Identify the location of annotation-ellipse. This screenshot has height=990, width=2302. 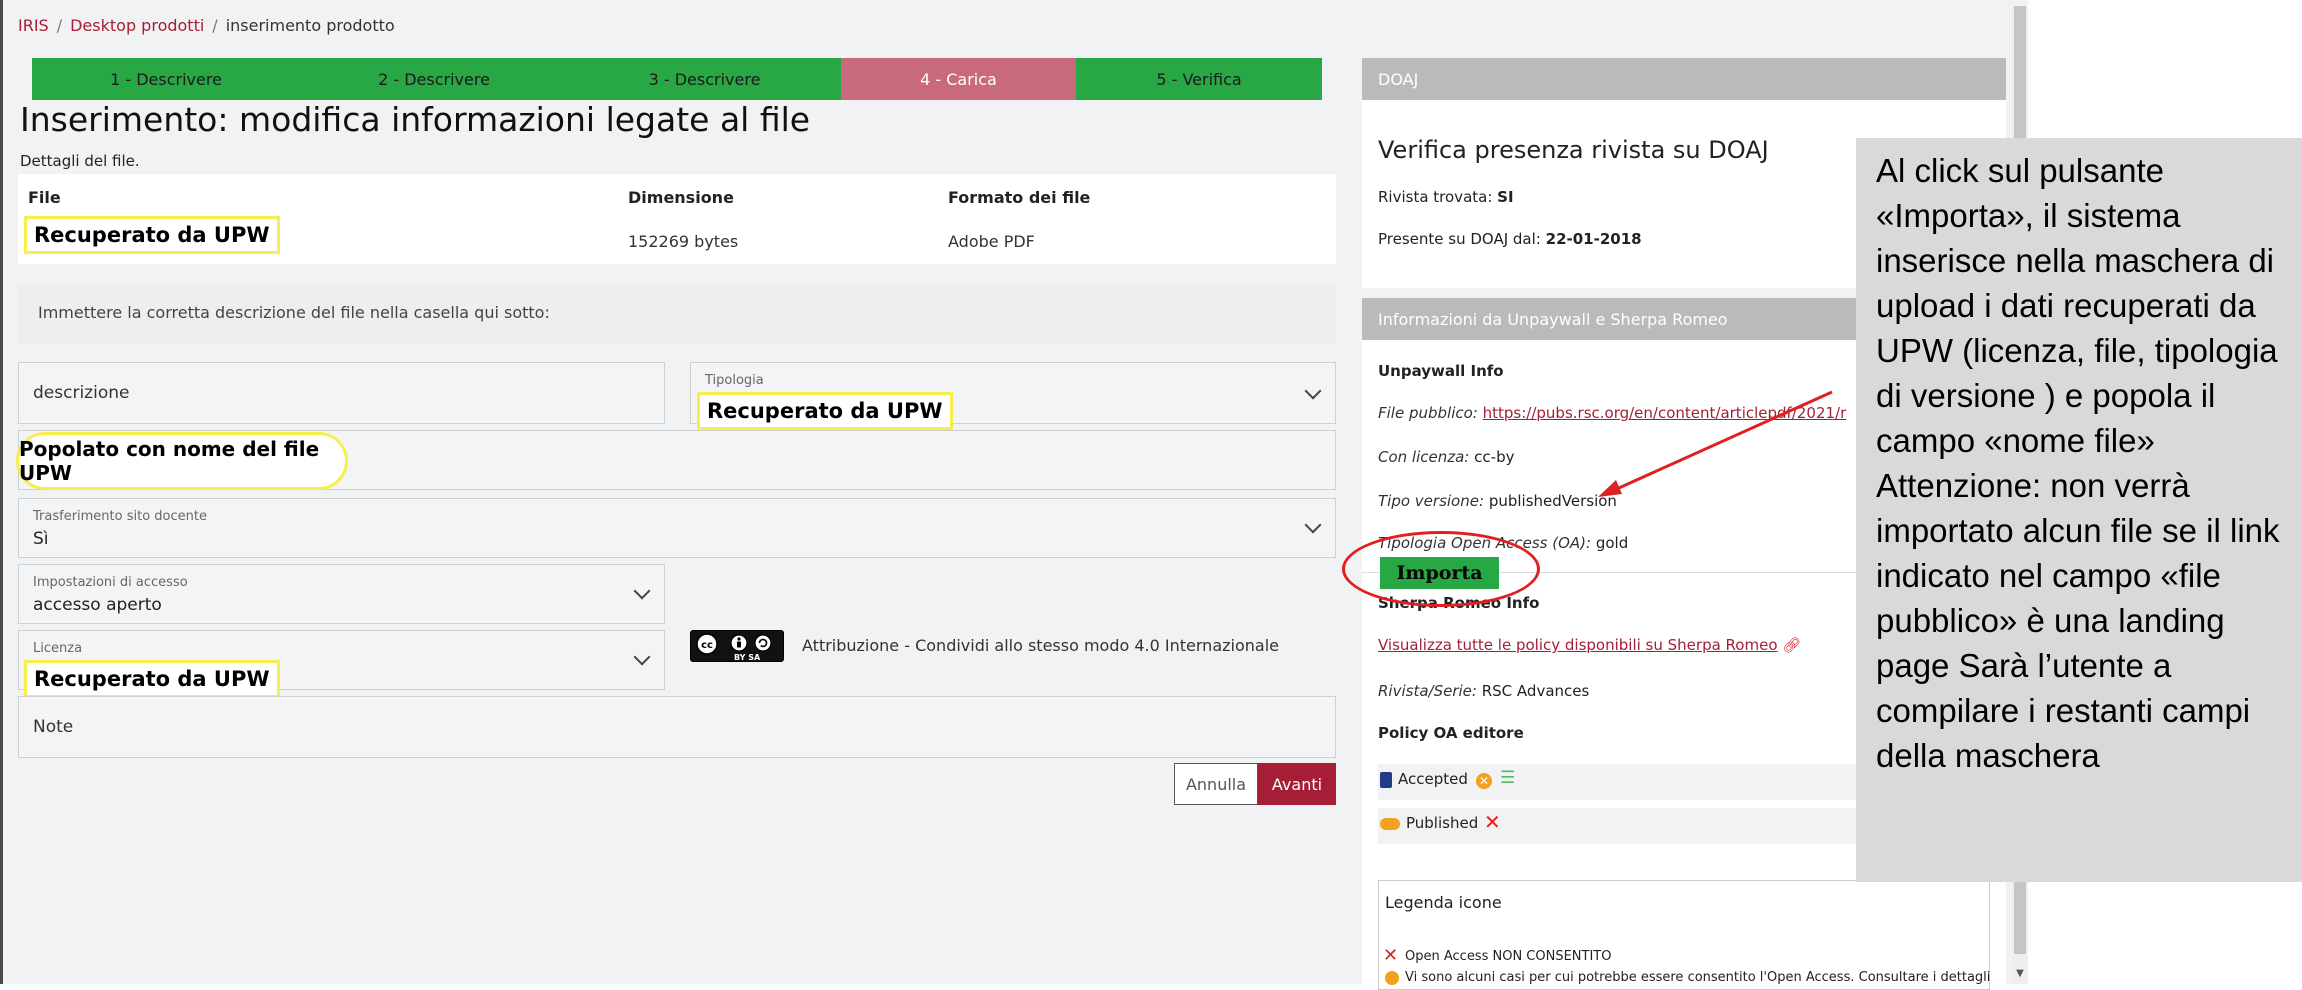
(1441, 569).